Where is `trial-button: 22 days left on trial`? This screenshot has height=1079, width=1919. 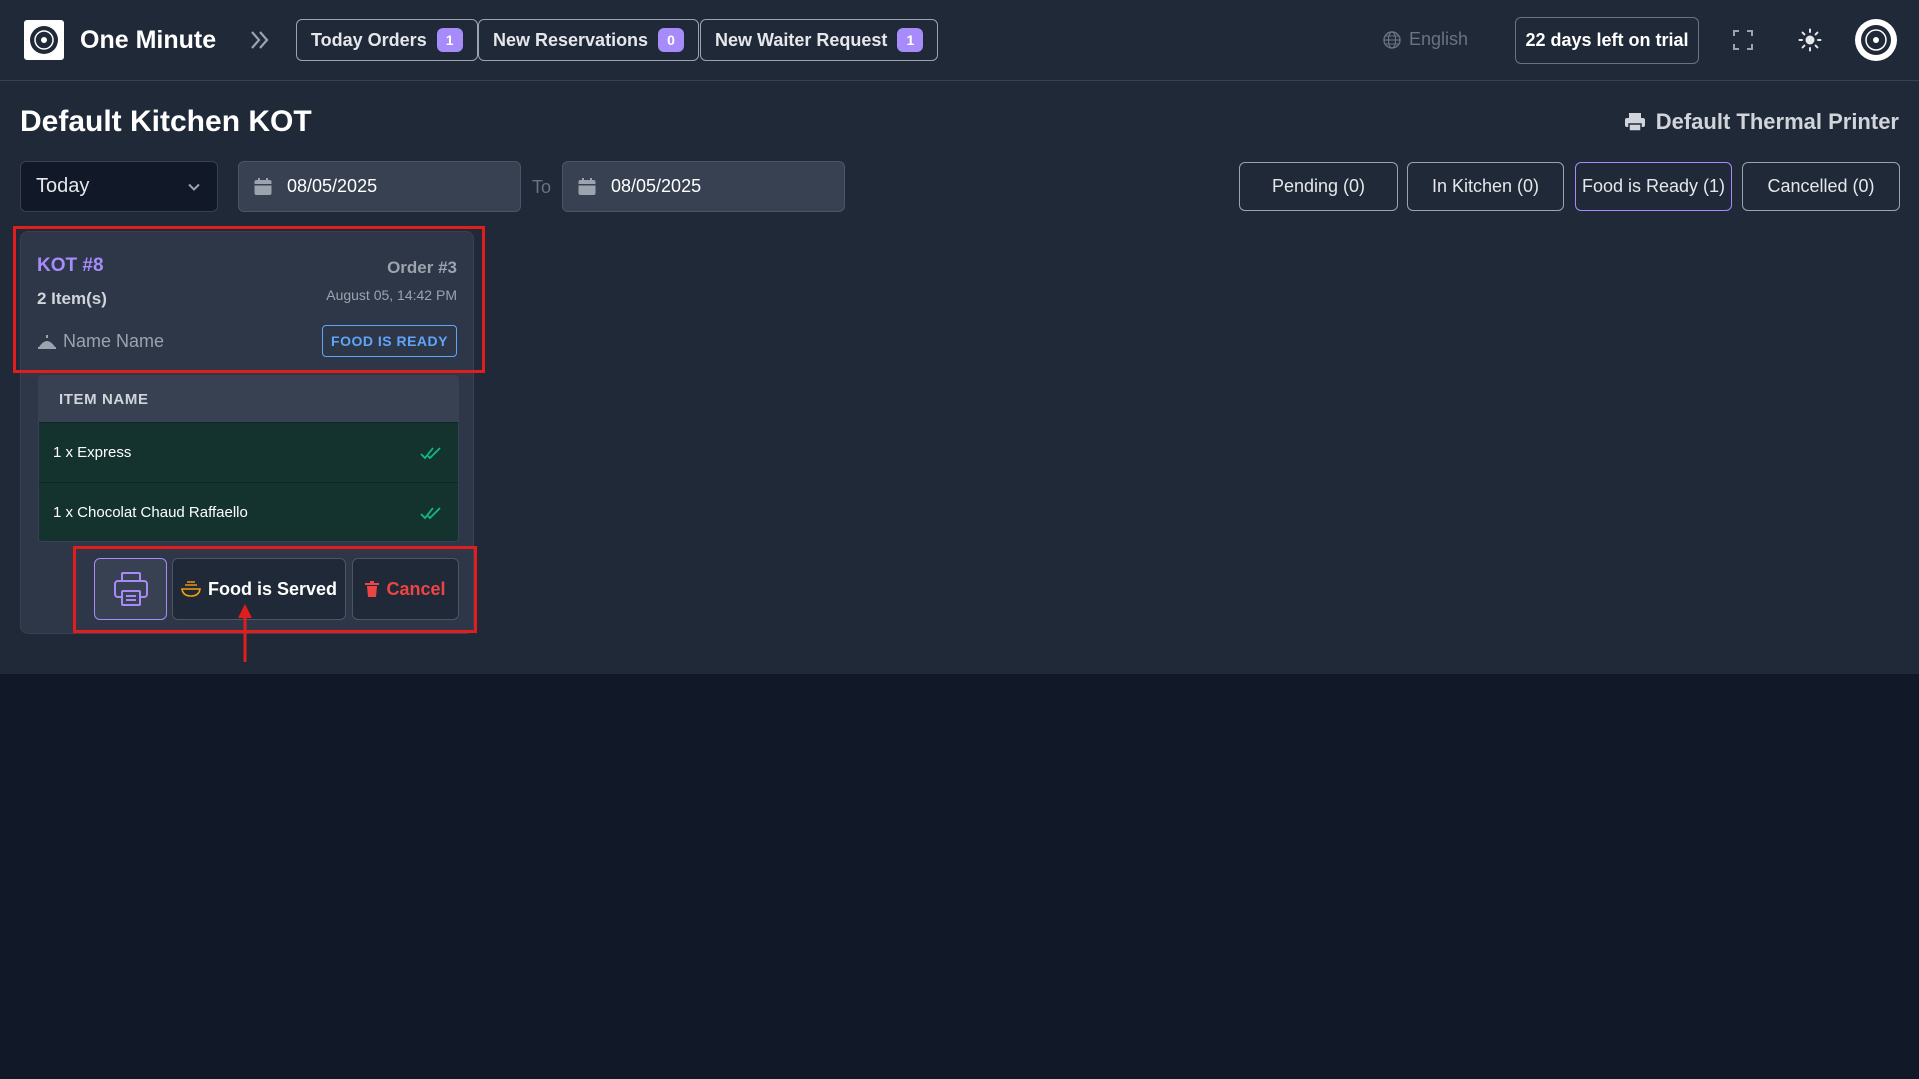
trial-button: 22 days left on trial is located at coordinates (1607, 40).